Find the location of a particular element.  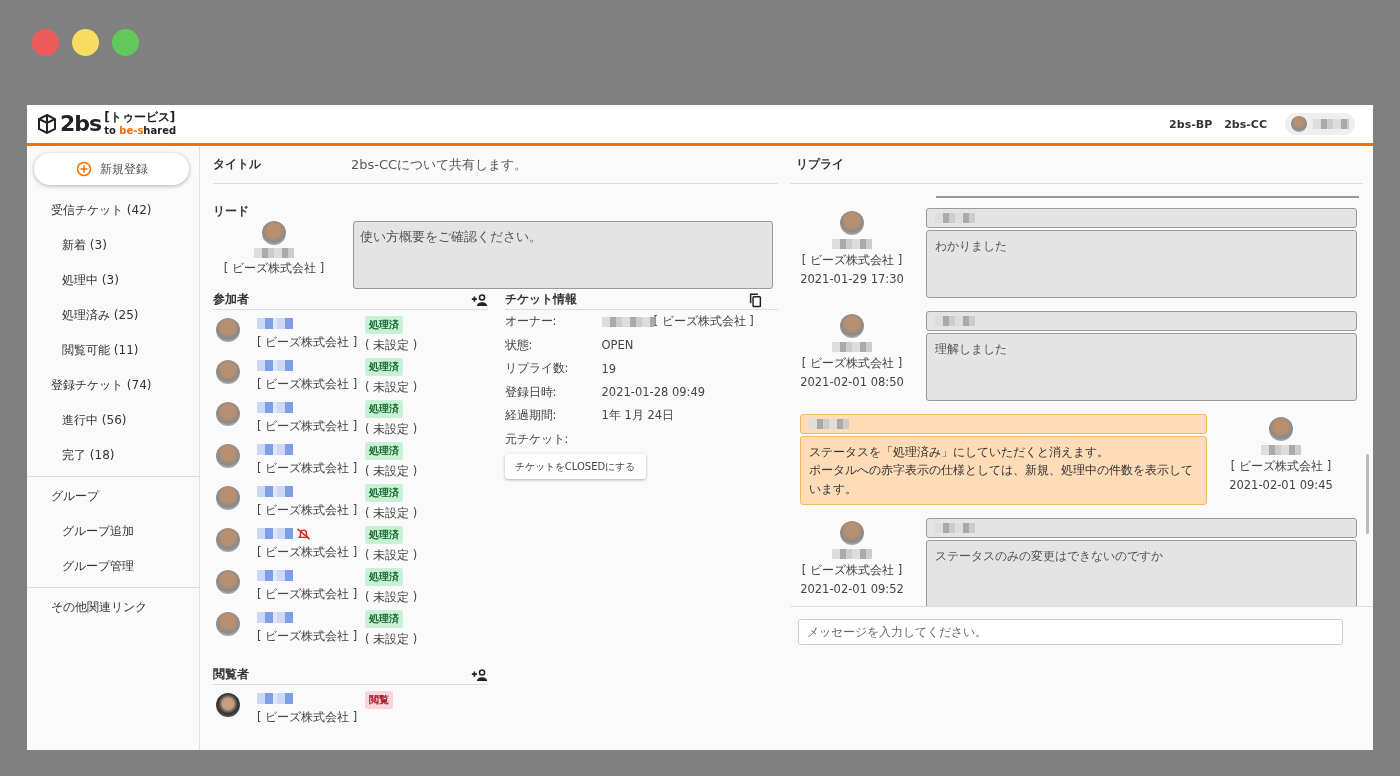

reply-timestamp: 2021-02-01 09:45 is located at coordinates (1281, 485).